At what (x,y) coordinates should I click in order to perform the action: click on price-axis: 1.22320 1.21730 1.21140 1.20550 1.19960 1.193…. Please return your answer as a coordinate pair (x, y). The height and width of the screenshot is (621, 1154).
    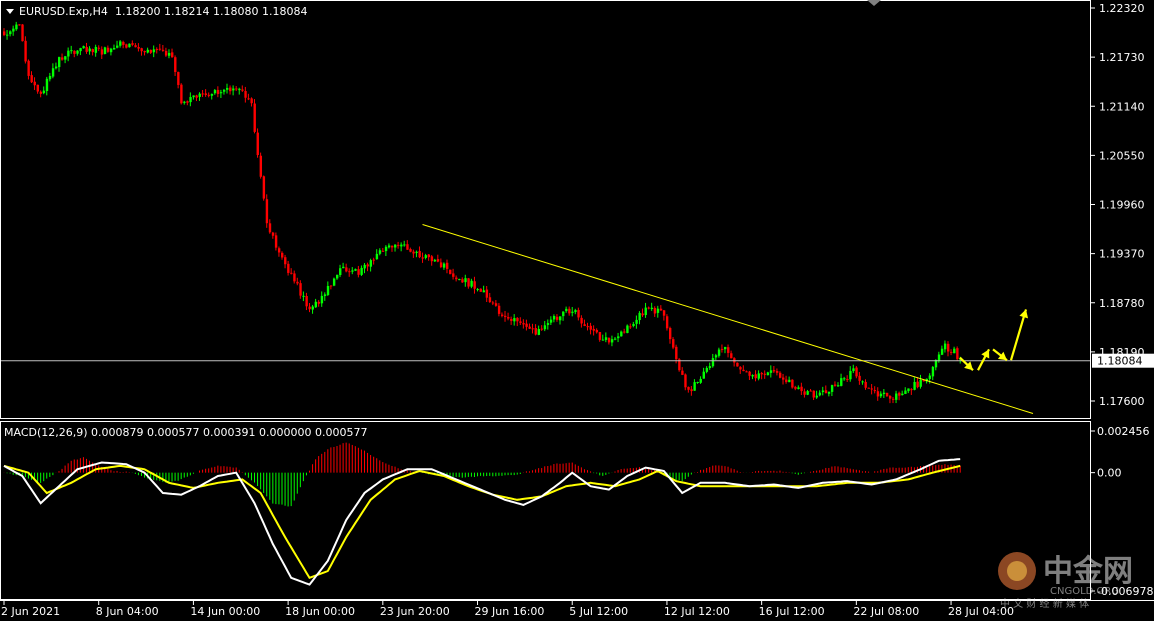
    Looking at the image, I should click on (1117, 205).